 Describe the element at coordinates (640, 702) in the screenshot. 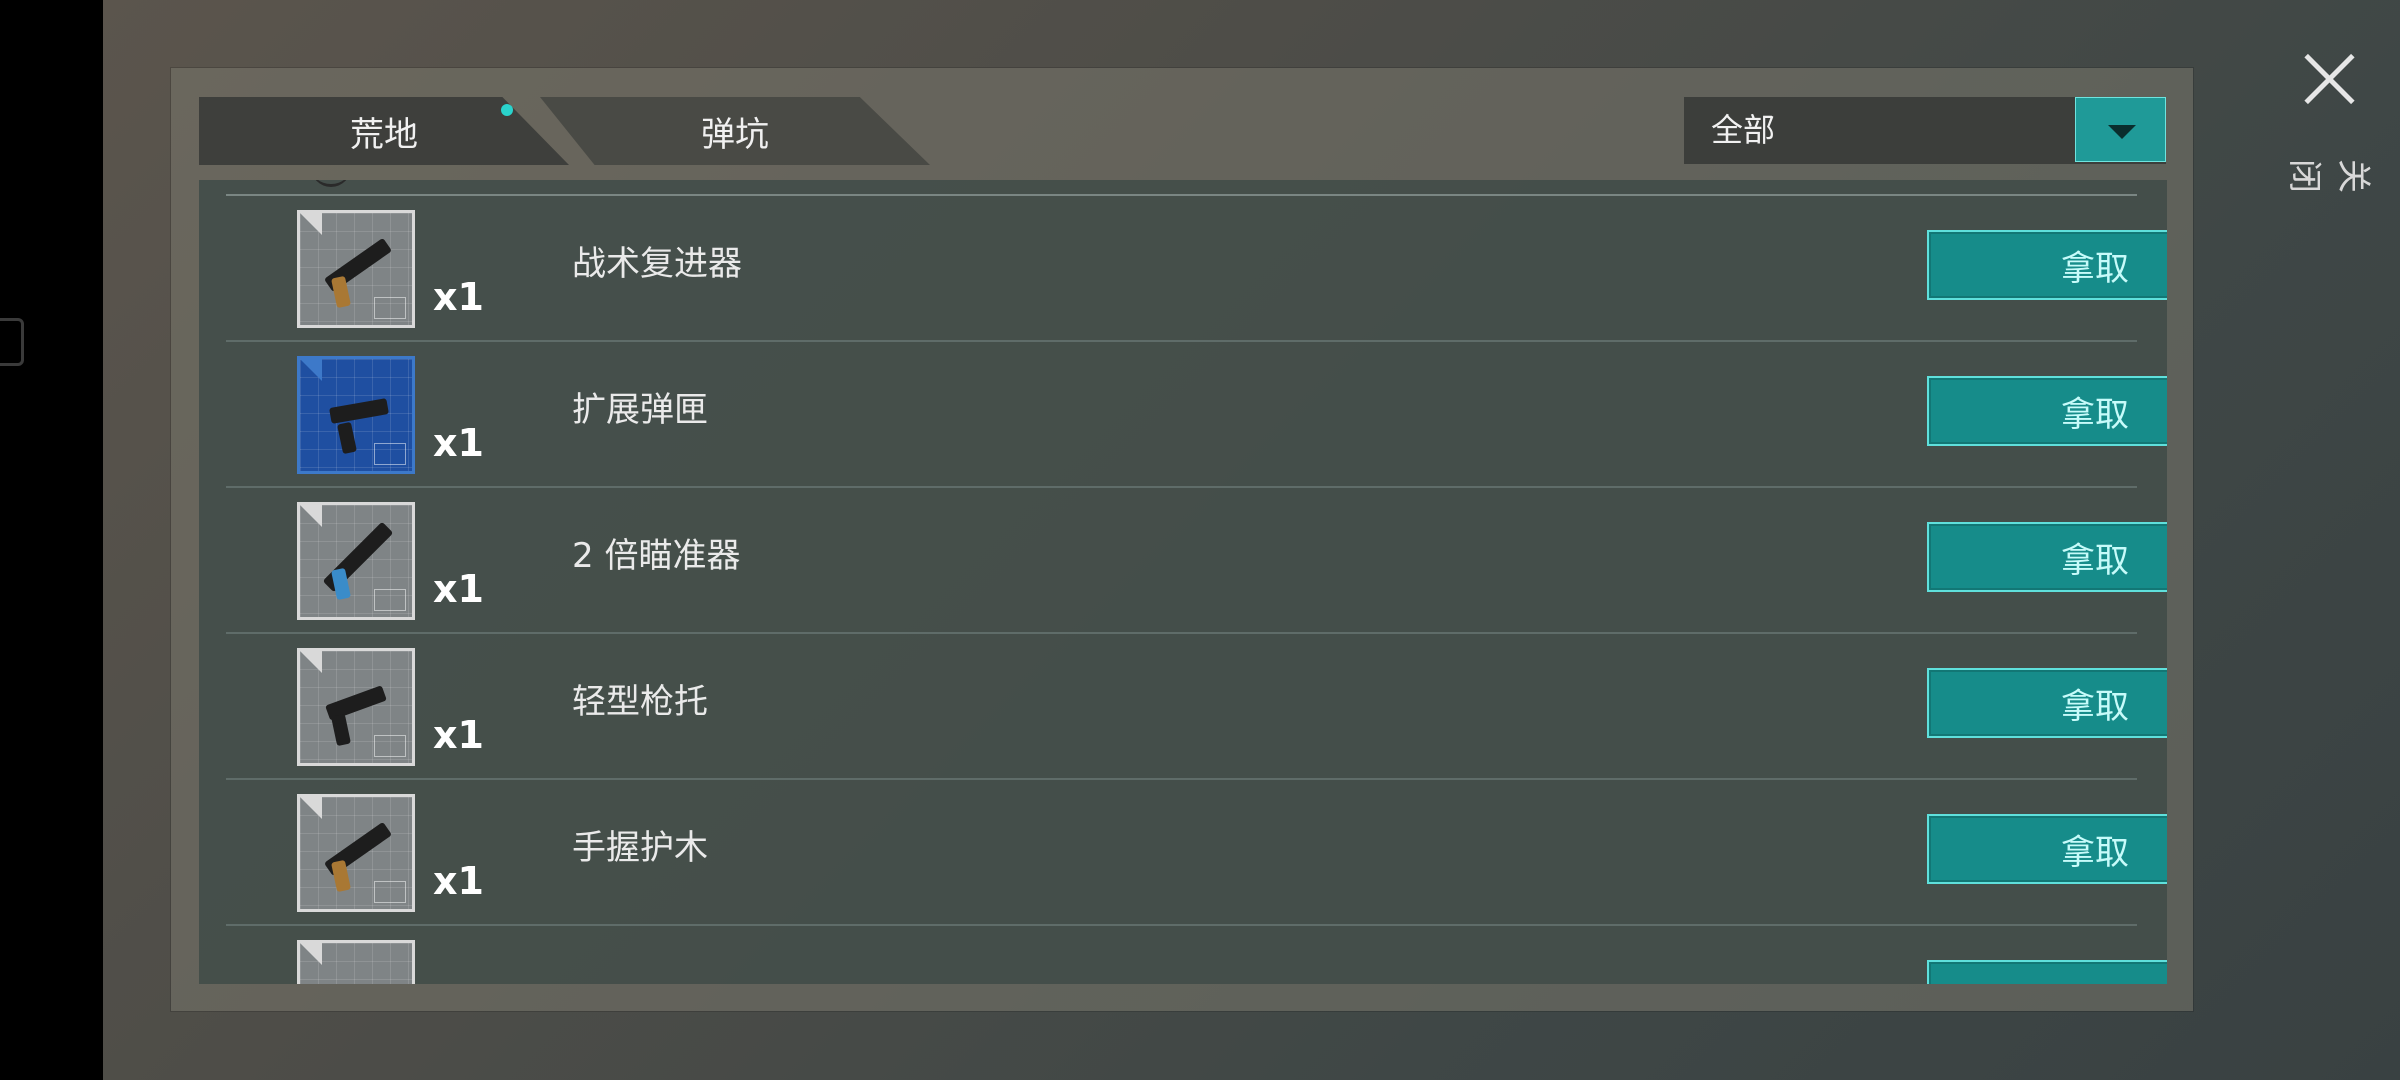

I see `item-name: 轻型枪托` at that location.